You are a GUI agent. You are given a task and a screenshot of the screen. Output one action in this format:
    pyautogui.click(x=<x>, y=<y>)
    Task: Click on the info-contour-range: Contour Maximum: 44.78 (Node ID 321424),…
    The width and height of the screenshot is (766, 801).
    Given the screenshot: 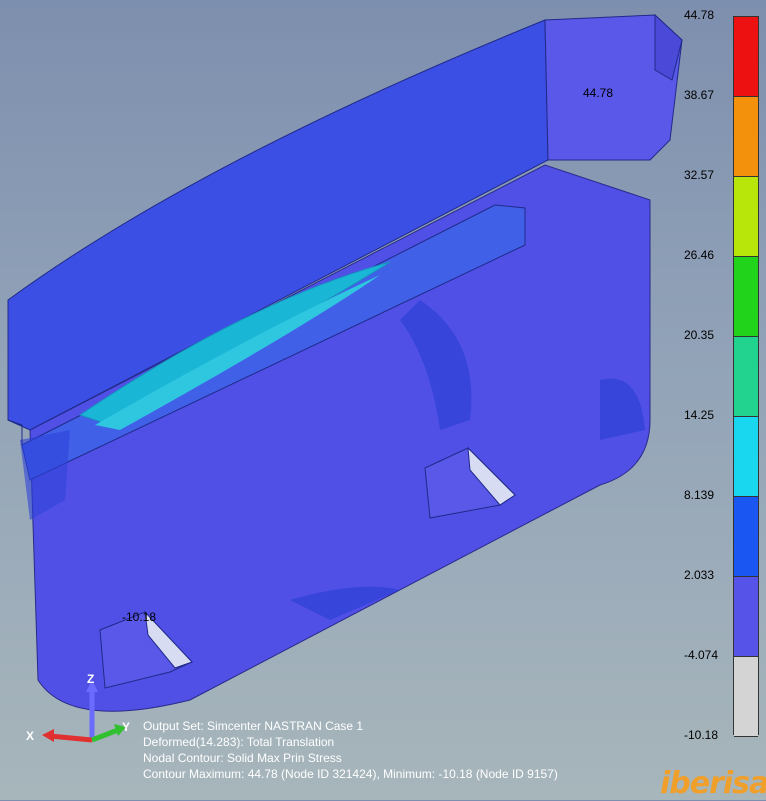 What is the action you would take?
    pyautogui.click(x=350, y=774)
    